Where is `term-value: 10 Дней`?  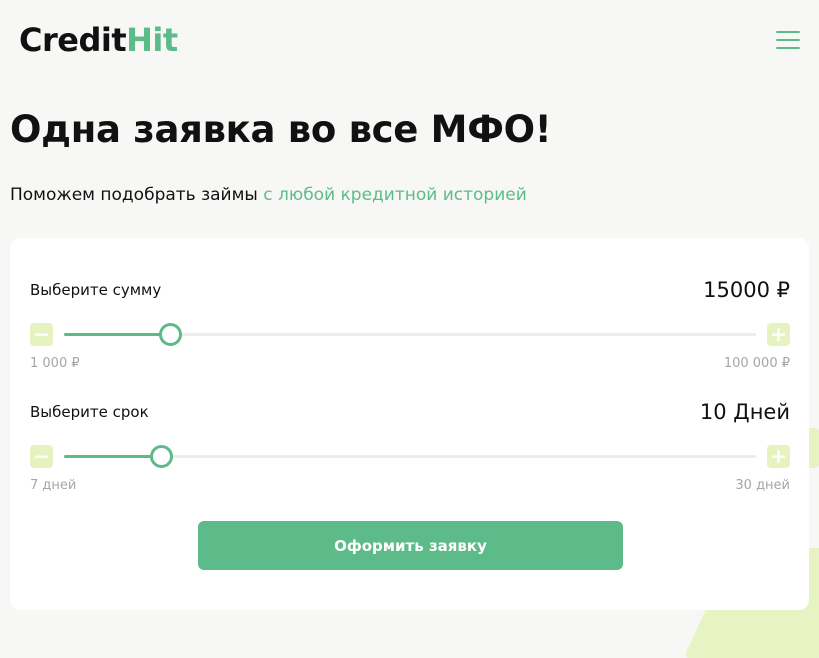 term-value: 10 Дней is located at coordinates (744, 412).